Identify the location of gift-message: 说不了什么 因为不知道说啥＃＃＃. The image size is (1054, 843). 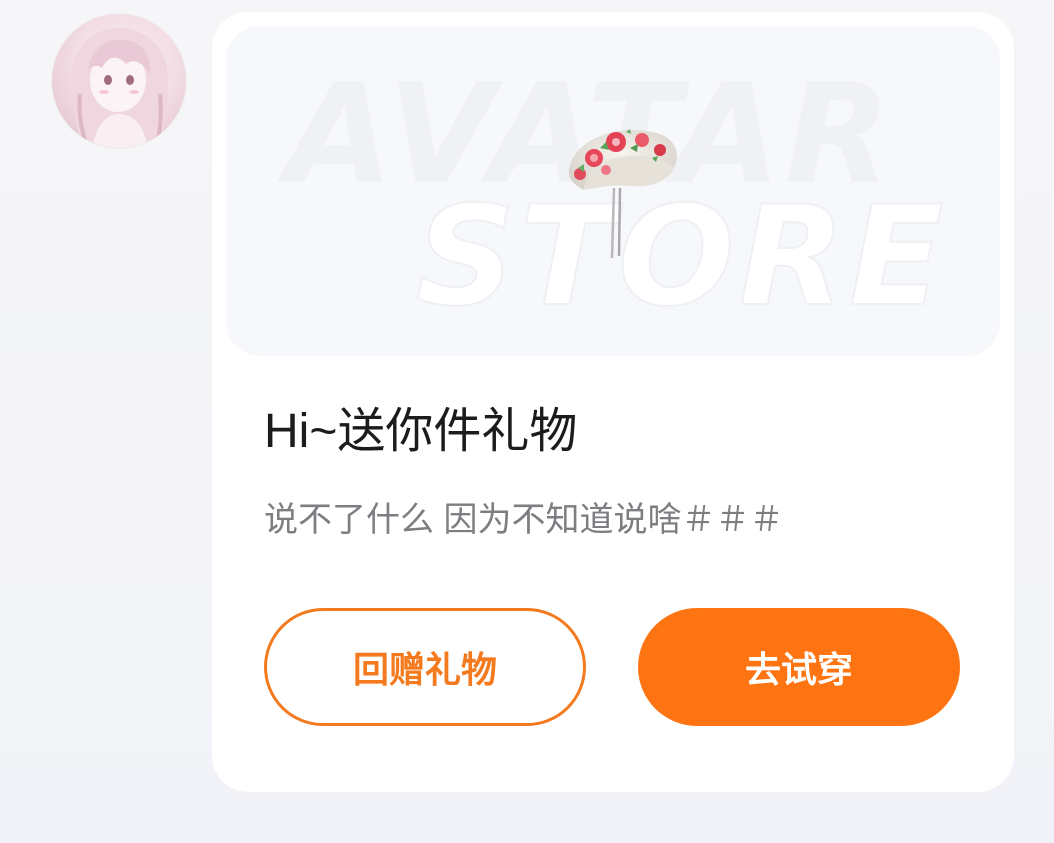
(524, 520).